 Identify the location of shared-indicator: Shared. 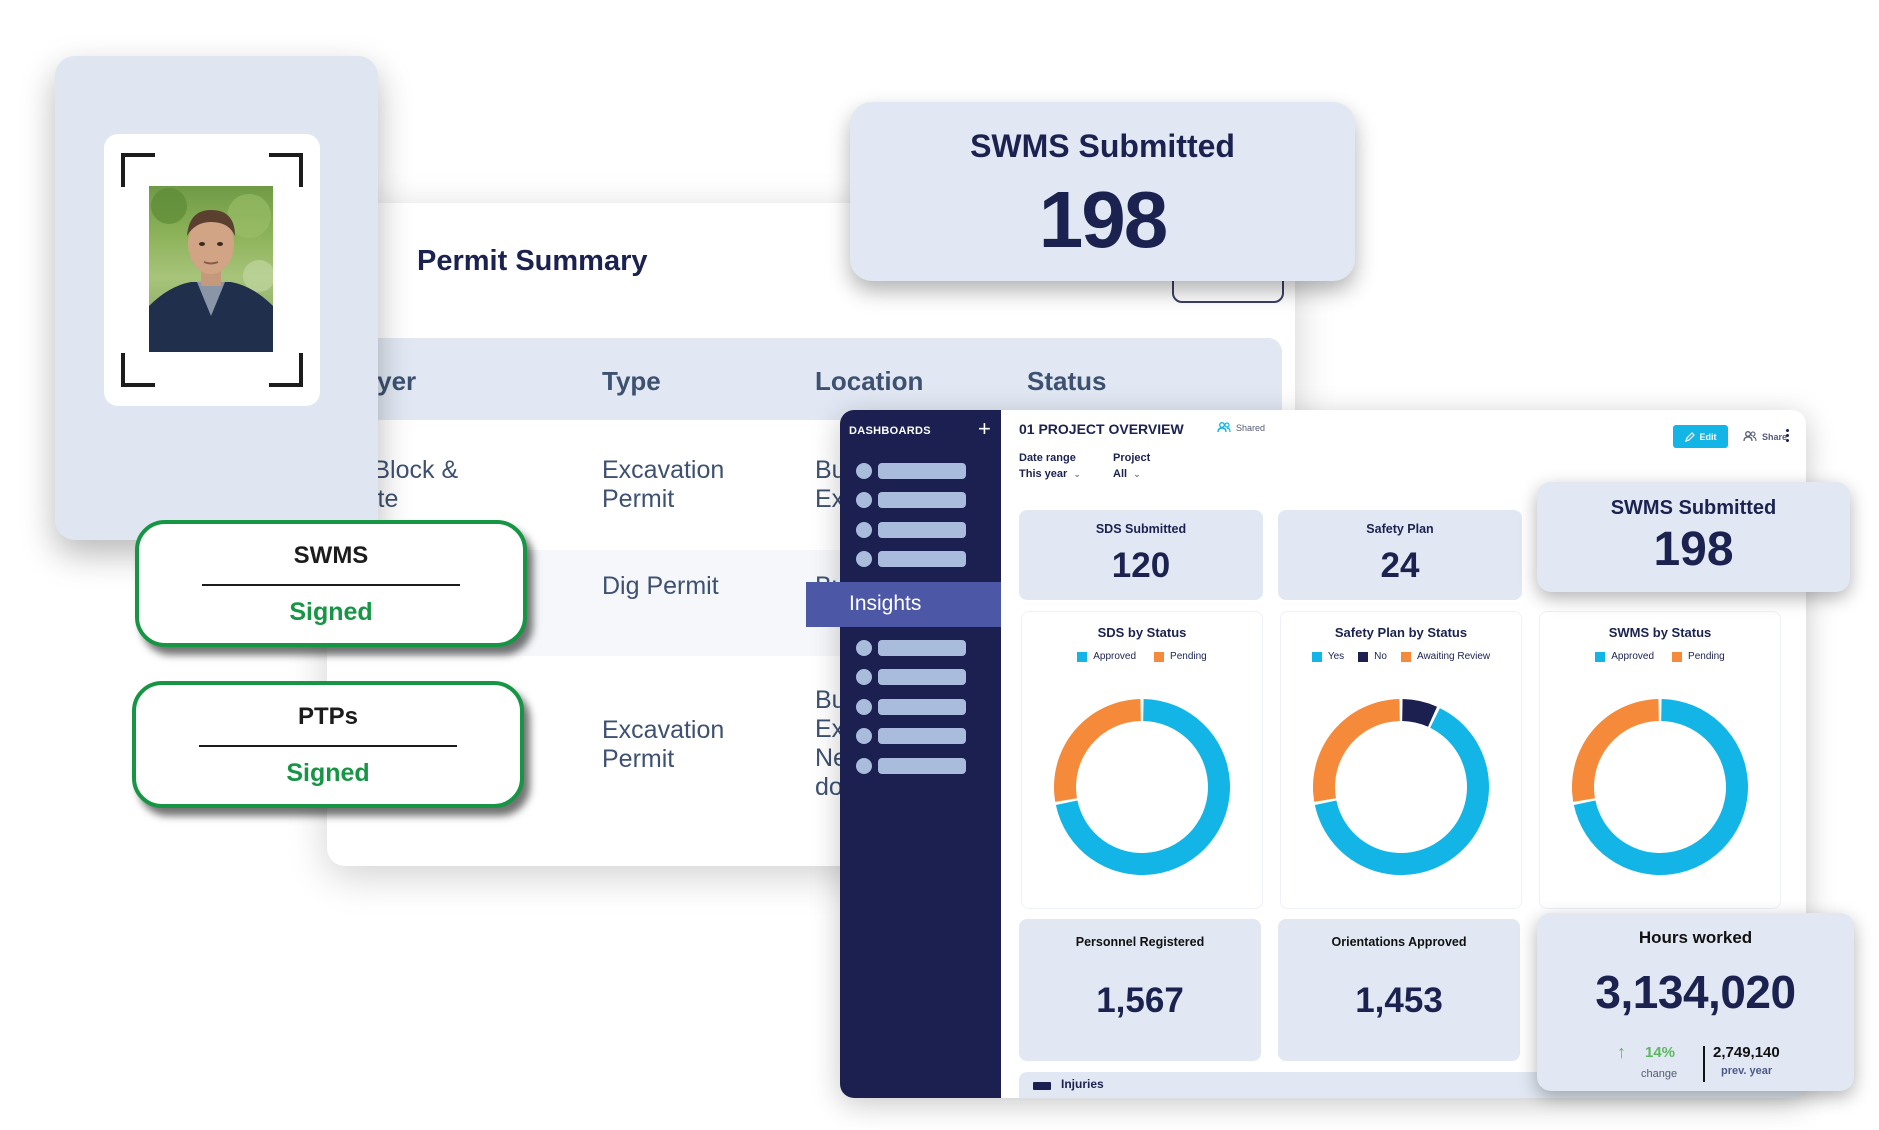
(1241, 427).